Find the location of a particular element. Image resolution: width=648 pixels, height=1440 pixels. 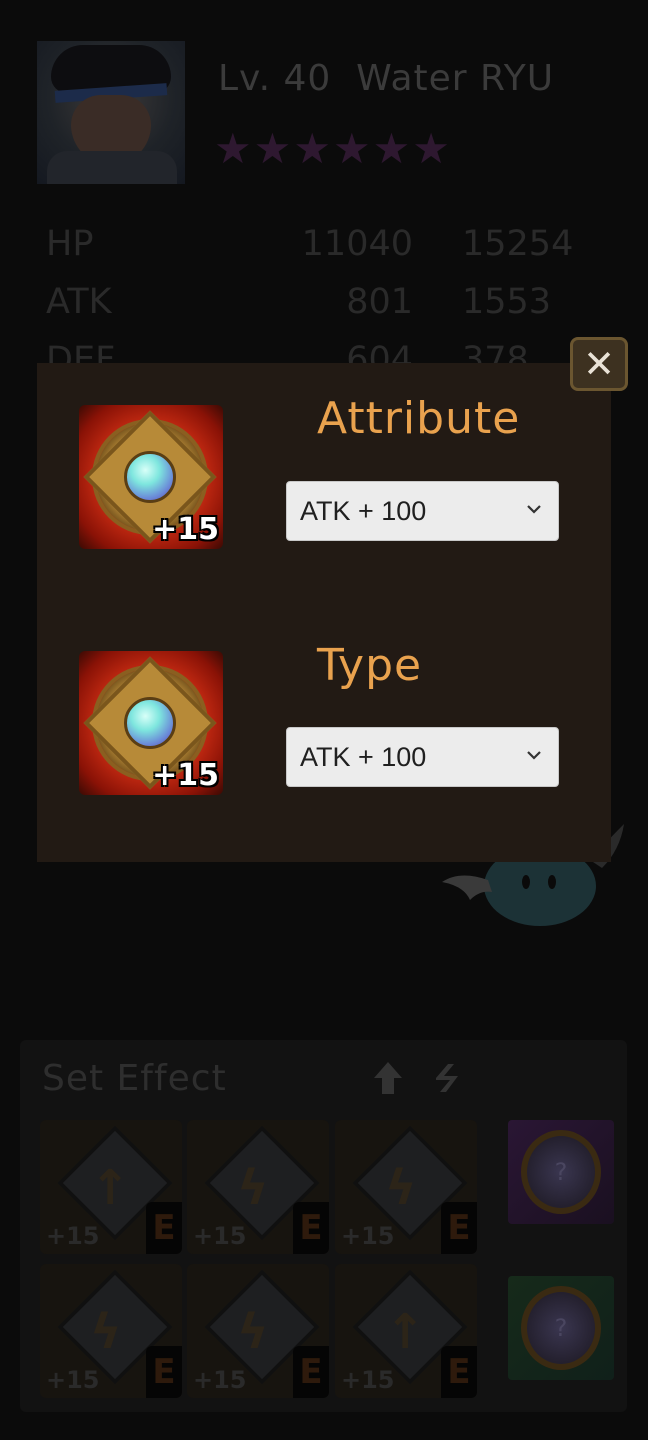

attribute-select: ATK + 100 is located at coordinates (422, 511).